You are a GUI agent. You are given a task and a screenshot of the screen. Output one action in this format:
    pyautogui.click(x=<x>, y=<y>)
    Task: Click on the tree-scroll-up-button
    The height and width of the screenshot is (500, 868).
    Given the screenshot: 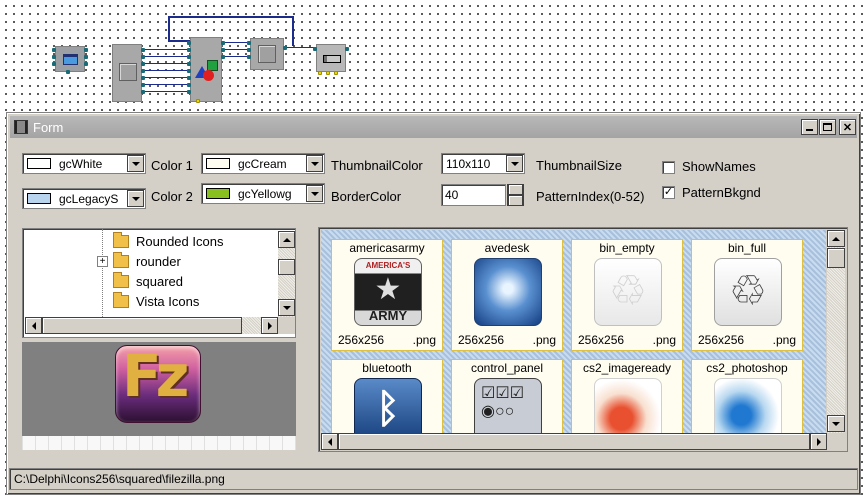 What is the action you would take?
    pyautogui.click(x=286, y=239)
    